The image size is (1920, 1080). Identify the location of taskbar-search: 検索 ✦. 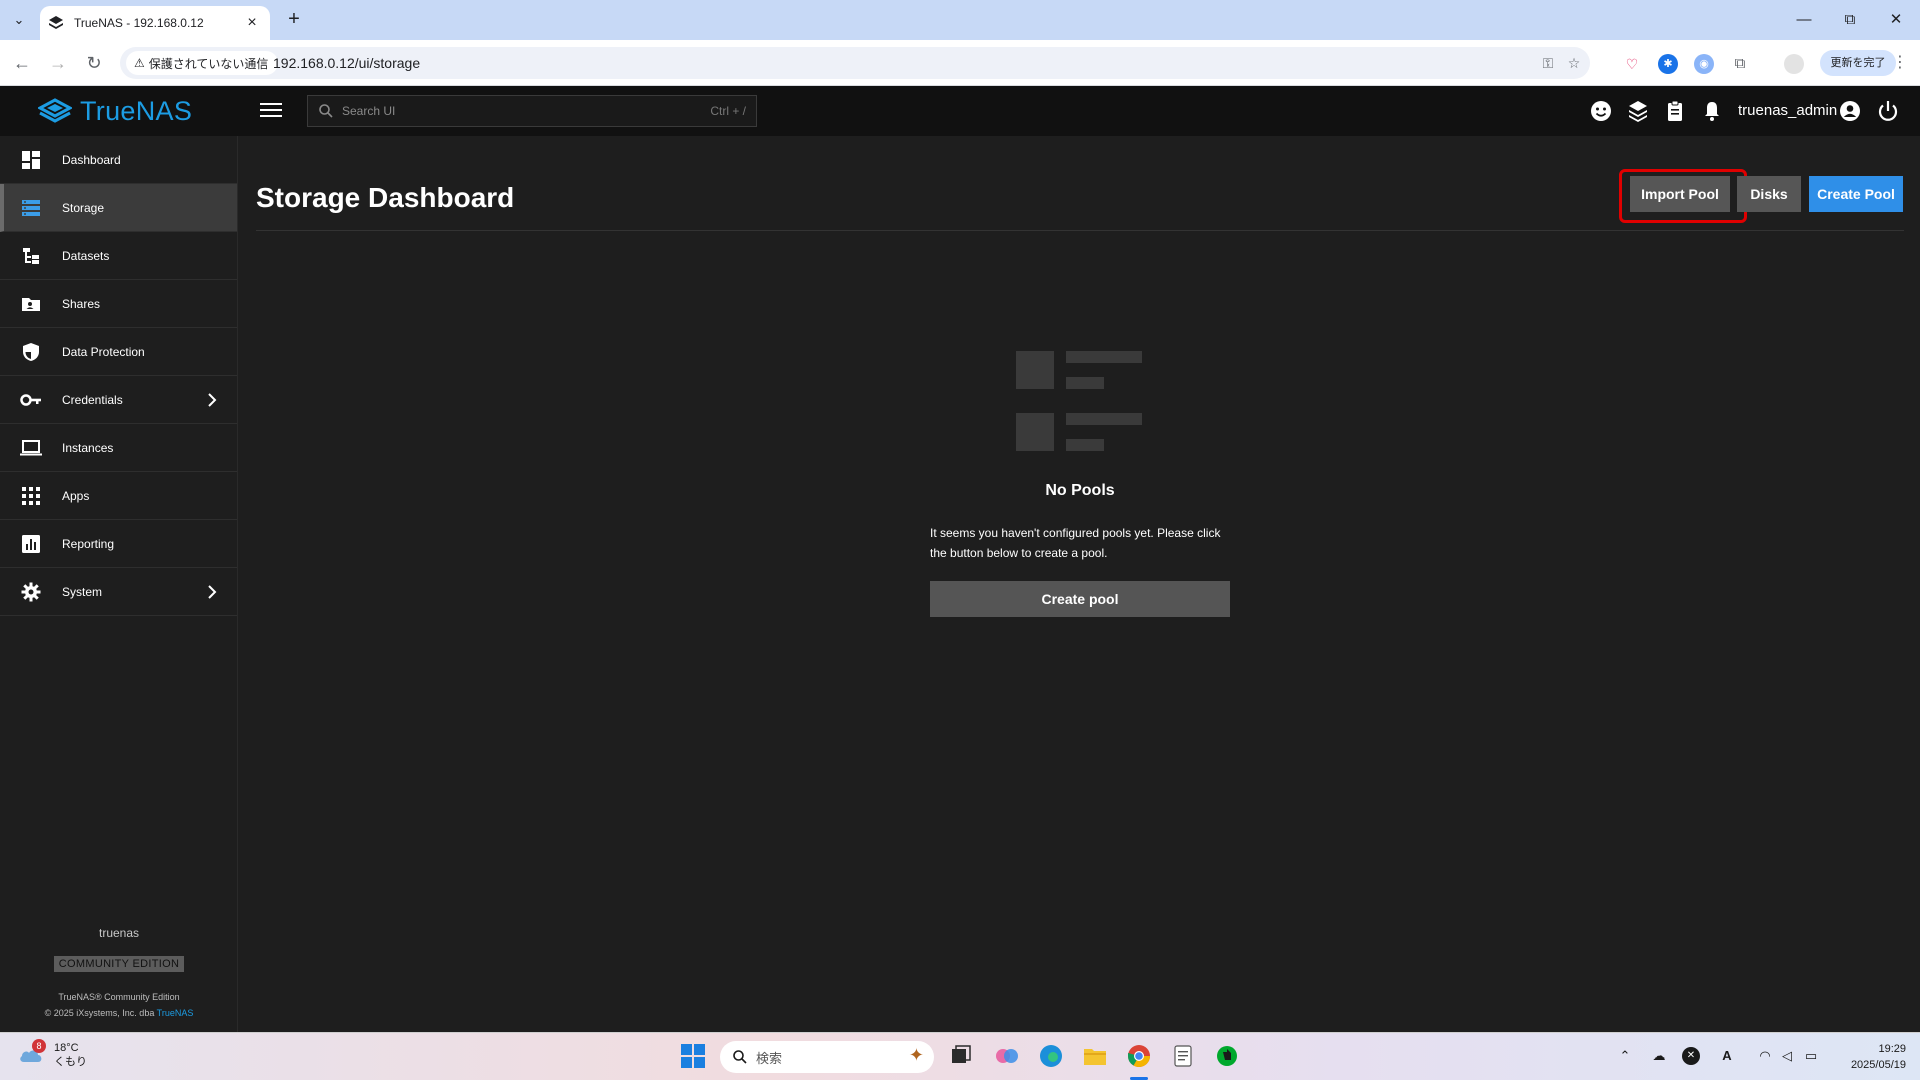
(827, 1057).